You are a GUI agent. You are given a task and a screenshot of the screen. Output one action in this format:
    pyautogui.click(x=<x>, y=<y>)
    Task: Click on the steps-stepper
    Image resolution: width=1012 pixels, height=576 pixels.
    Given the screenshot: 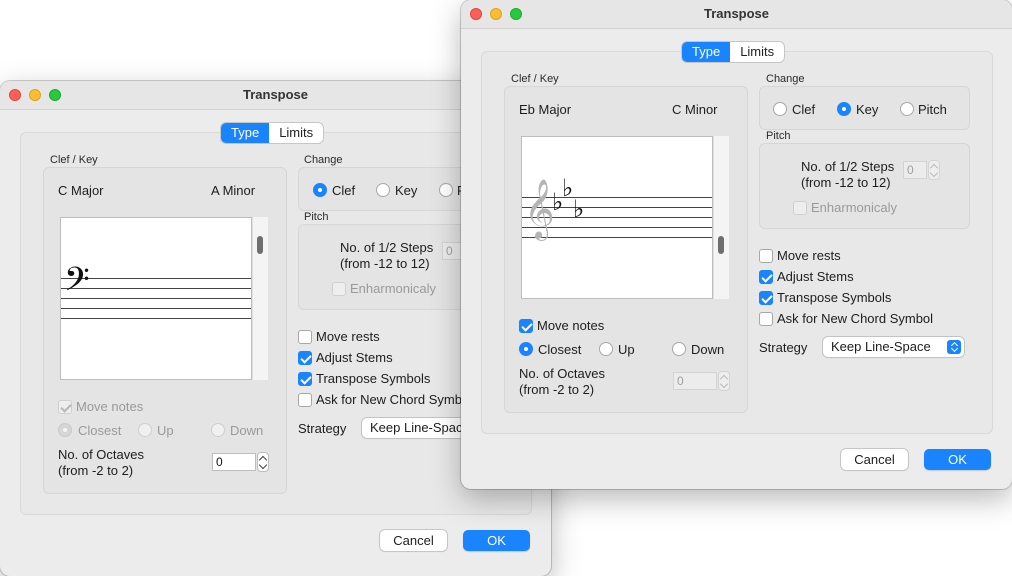 What is the action you would take?
    pyautogui.click(x=934, y=170)
    